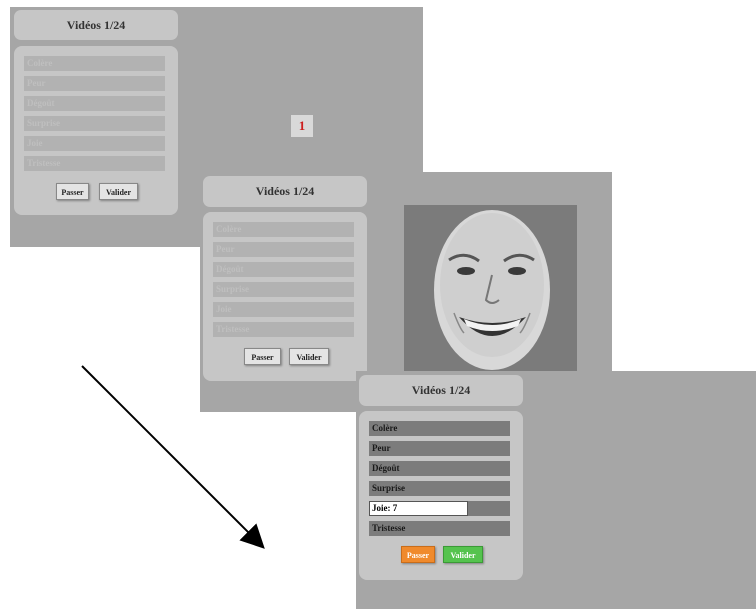 Image resolution: width=756 pixels, height=609 pixels. I want to click on arrow-line, so click(173, 457).